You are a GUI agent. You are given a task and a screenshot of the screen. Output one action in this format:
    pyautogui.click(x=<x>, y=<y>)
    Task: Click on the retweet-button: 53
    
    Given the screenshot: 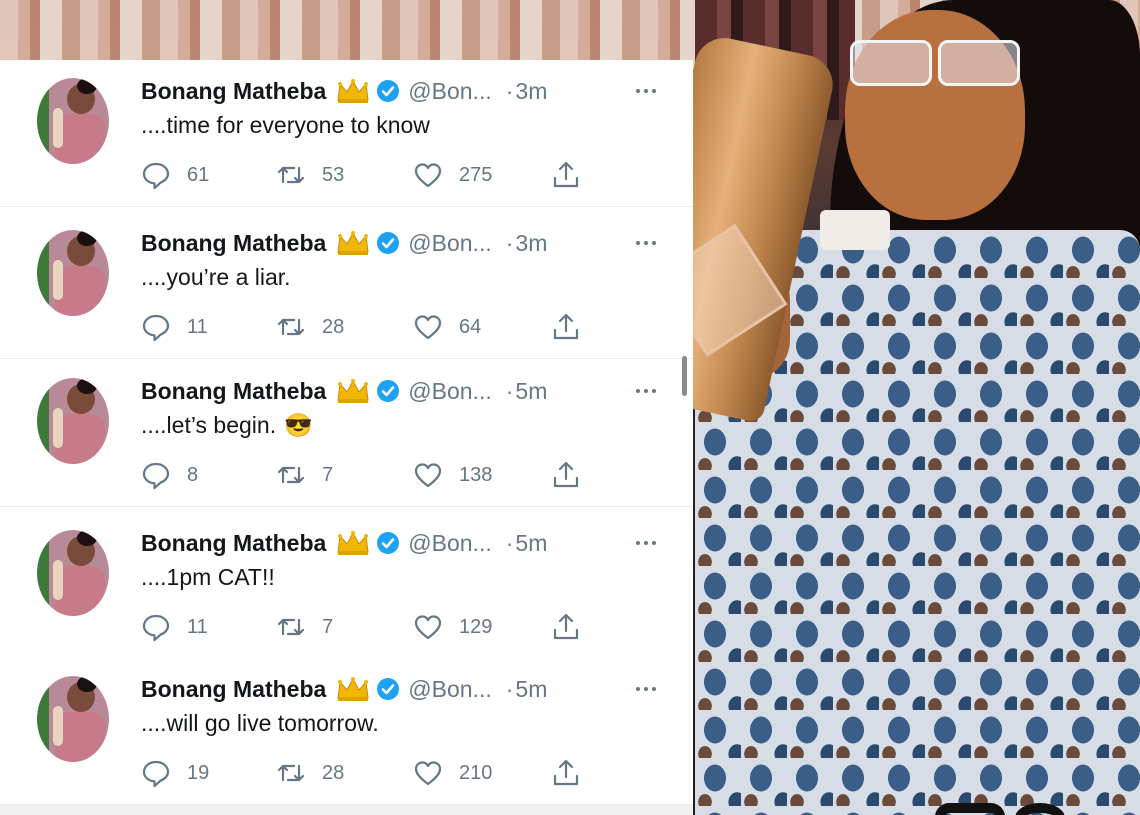 What is the action you would take?
    pyautogui.click(x=310, y=175)
    